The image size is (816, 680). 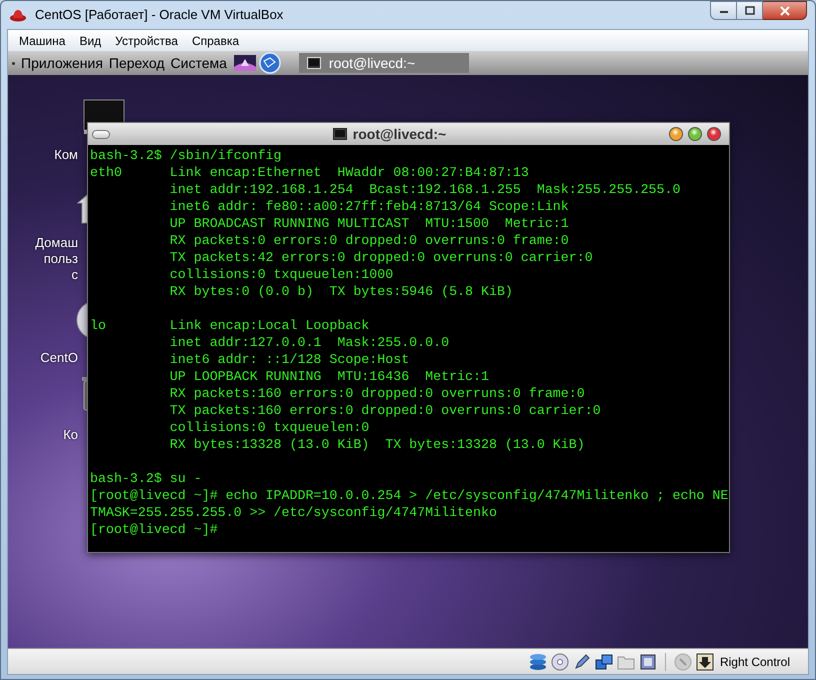 I want to click on icon-label: CentO, so click(x=59, y=358).